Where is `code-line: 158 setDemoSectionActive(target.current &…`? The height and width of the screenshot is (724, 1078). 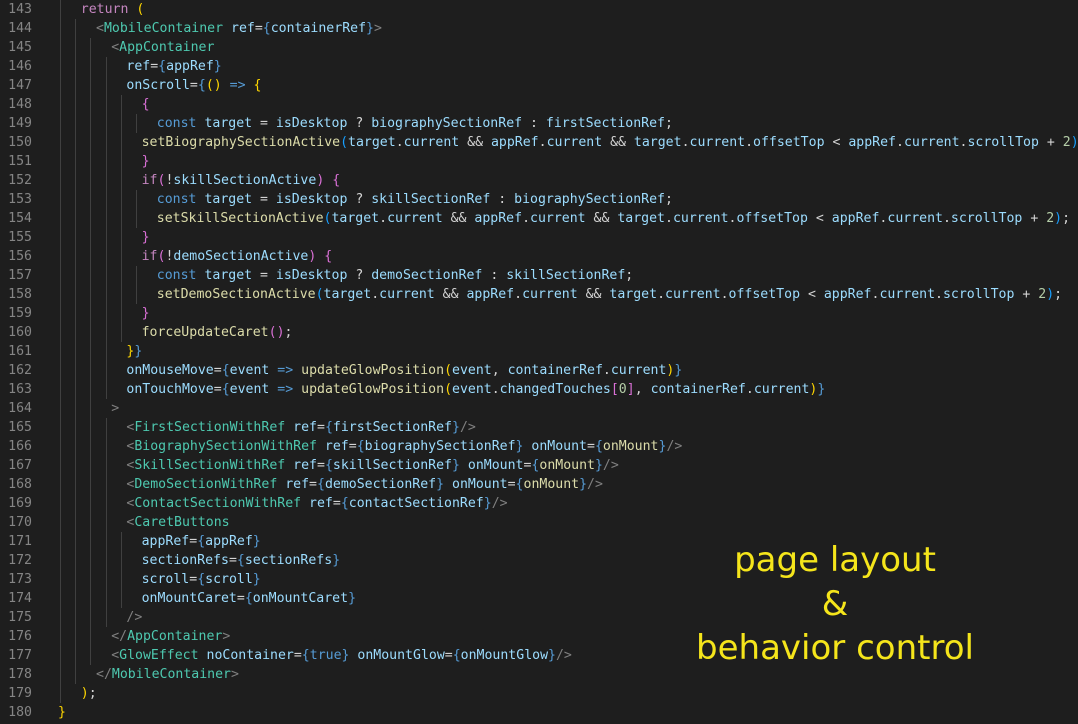
code-line: 158 setDemoSectionActive(target.current &… is located at coordinates (539, 294).